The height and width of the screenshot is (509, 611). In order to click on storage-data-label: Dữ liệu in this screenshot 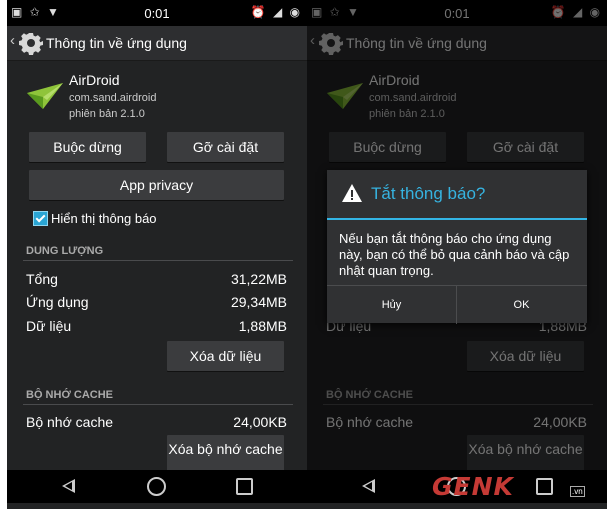, I will do `click(49, 326)`.